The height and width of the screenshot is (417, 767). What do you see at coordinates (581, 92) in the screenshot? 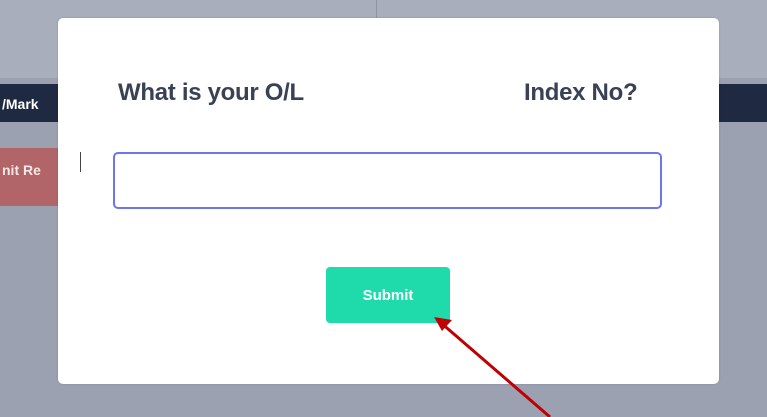
I see `modal-title-right: Index No?` at bounding box center [581, 92].